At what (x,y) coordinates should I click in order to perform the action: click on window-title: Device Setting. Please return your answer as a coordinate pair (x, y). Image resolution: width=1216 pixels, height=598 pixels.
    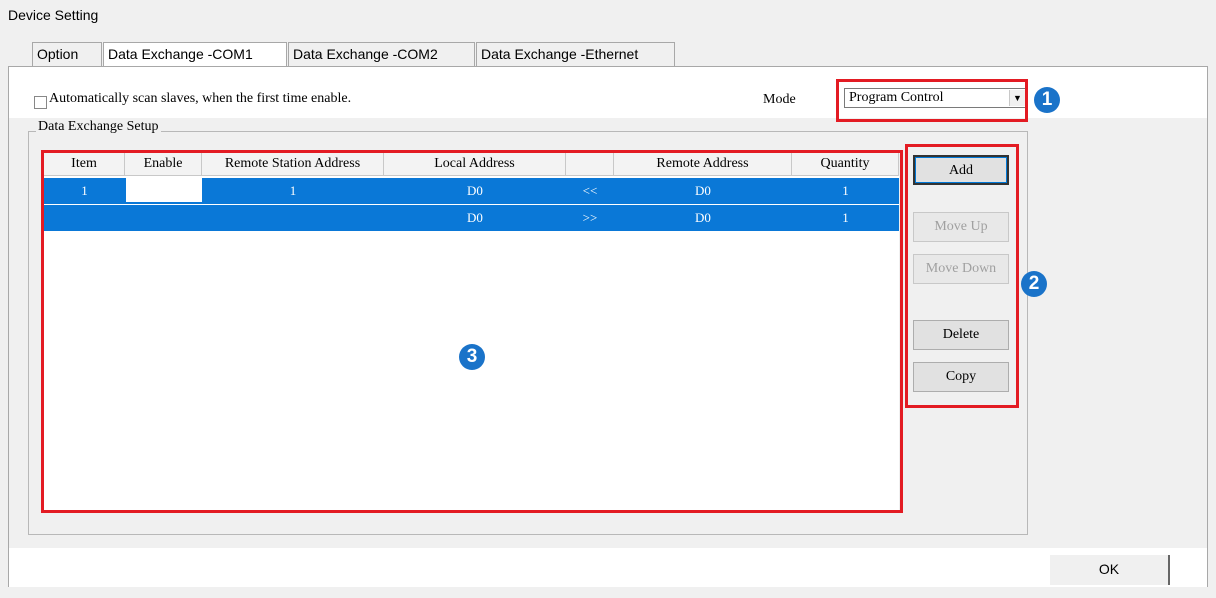
    Looking at the image, I should click on (53, 15).